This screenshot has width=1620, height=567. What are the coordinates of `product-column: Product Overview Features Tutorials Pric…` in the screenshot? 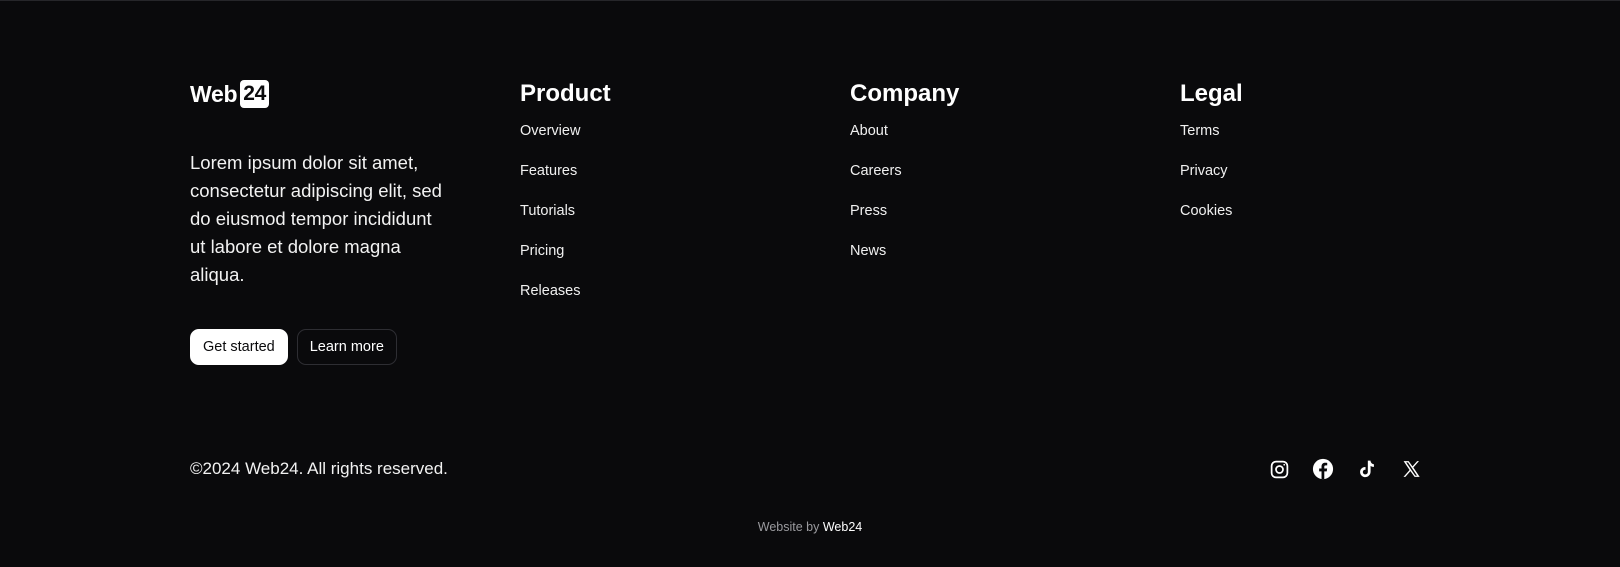 It's located at (685, 222).